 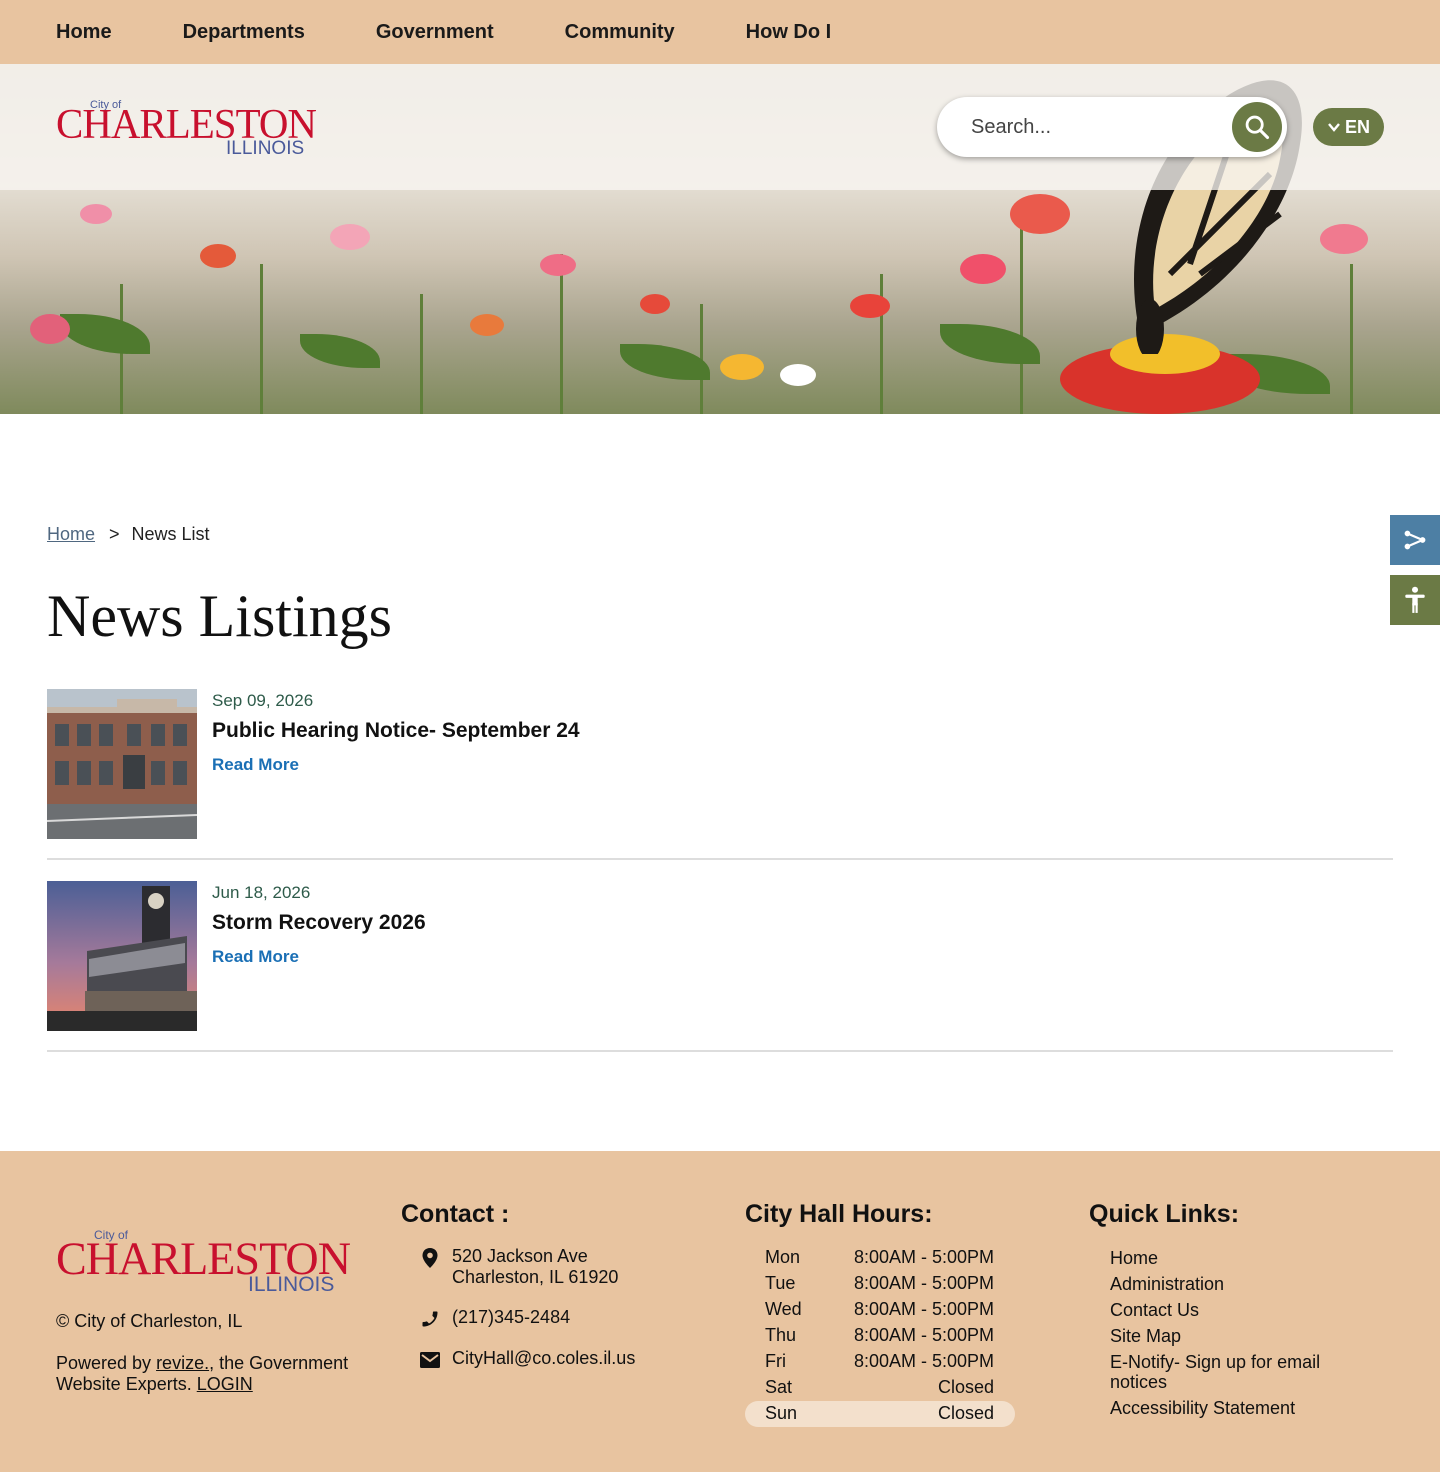 I want to click on breadcrumb-home: Home, so click(x=71, y=534).